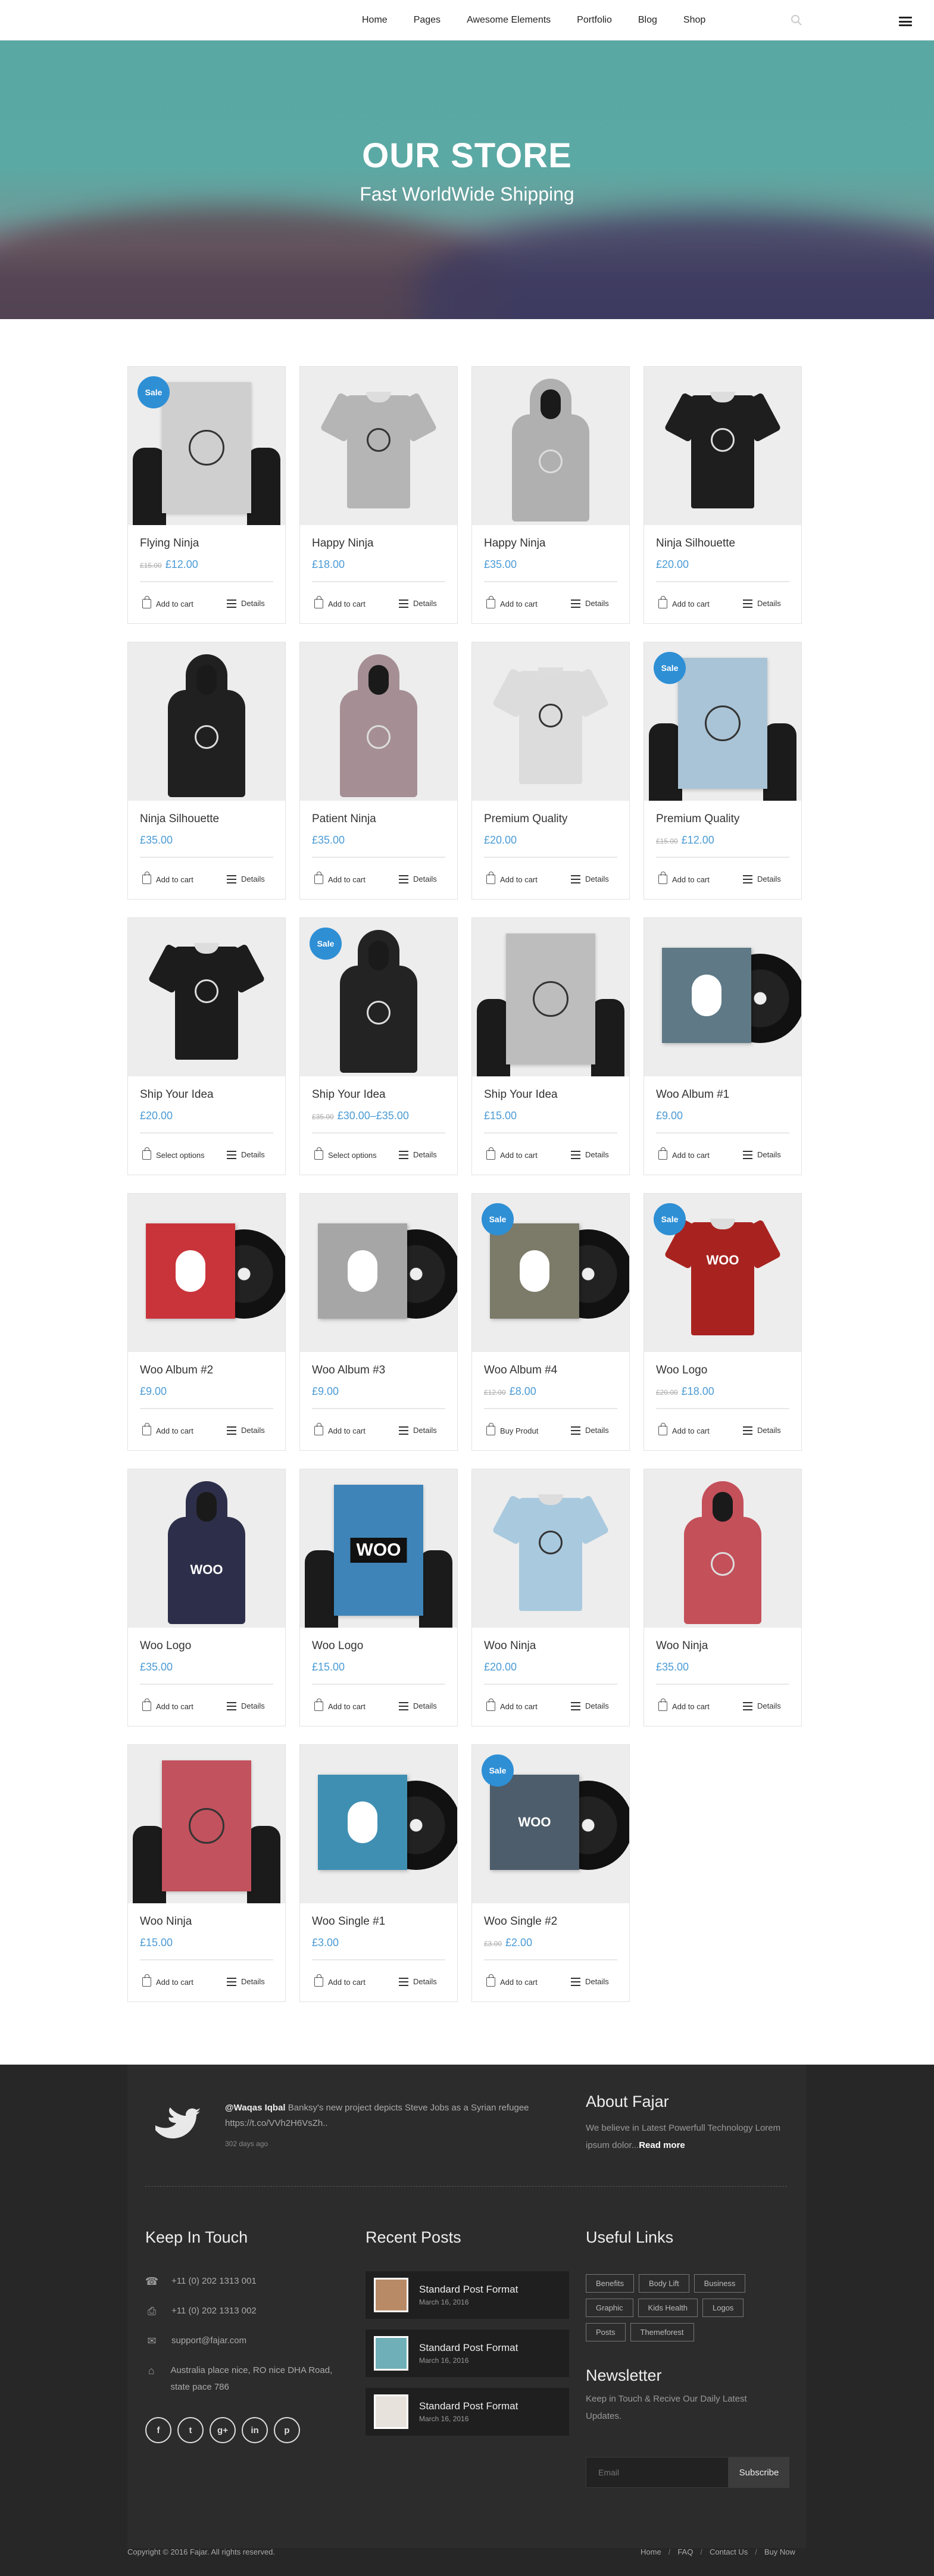 This screenshot has height=2576, width=934. Describe the element at coordinates (662, 2332) in the screenshot. I see `tag-themeforest: Themeforest` at that location.